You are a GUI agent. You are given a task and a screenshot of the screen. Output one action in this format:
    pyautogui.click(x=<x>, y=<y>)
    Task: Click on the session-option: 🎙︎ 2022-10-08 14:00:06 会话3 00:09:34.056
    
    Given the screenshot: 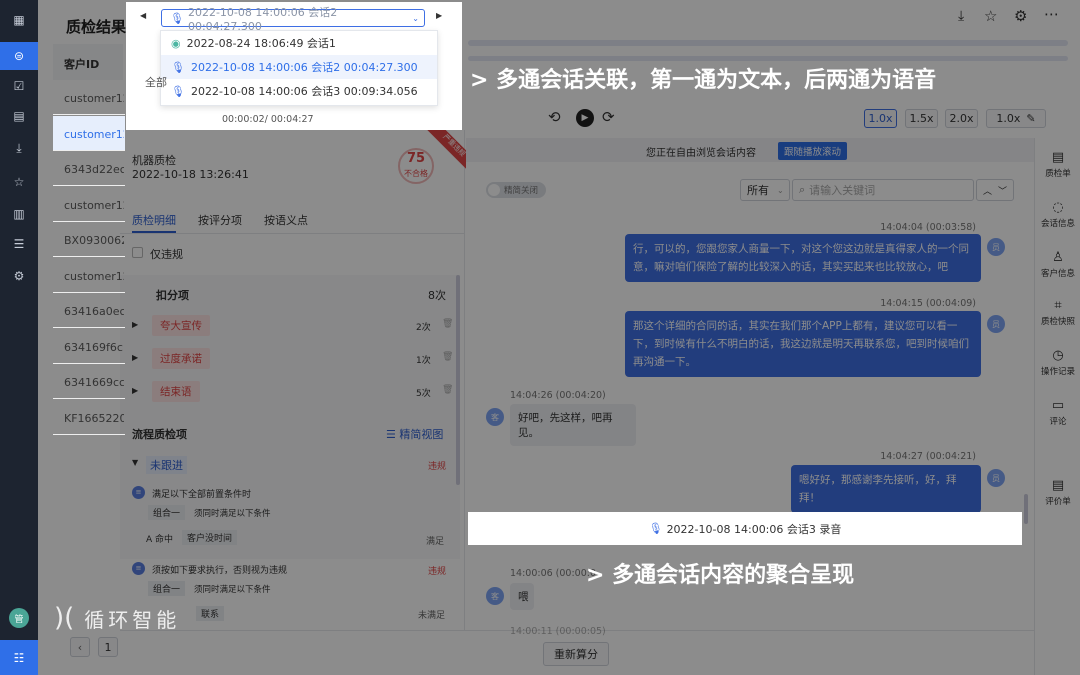 What is the action you would take?
    pyautogui.click(x=299, y=91)
    